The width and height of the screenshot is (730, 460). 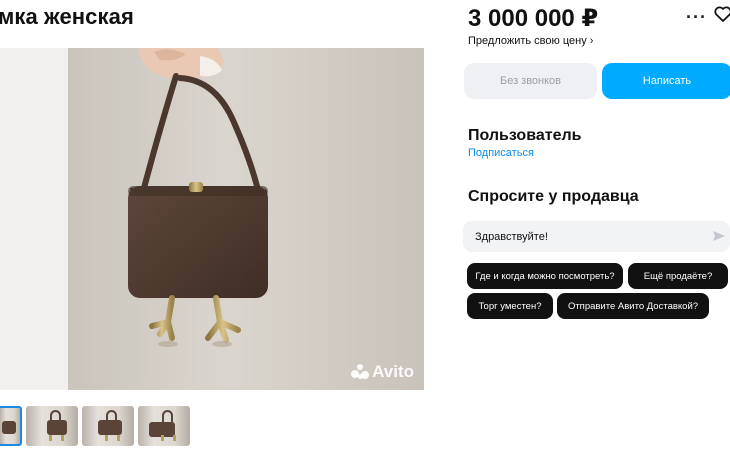 What do you see at coordinates (678, 276) in the screenshot?
I see `quick-question-chip: Ещё продаёте?` at bounding box center [678, 276].